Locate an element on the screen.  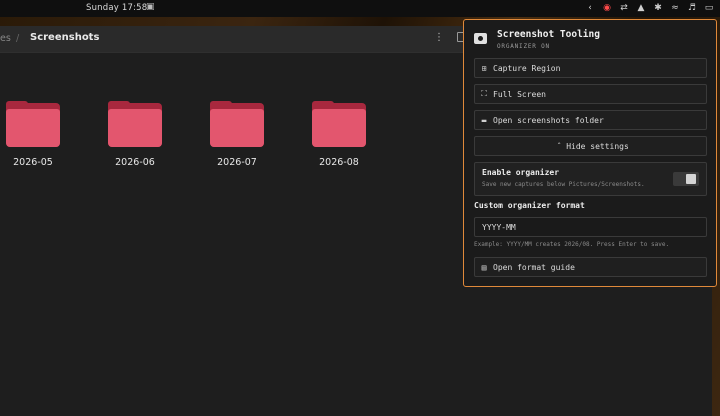
organizer-toggle is located at coordinates (686, 179).